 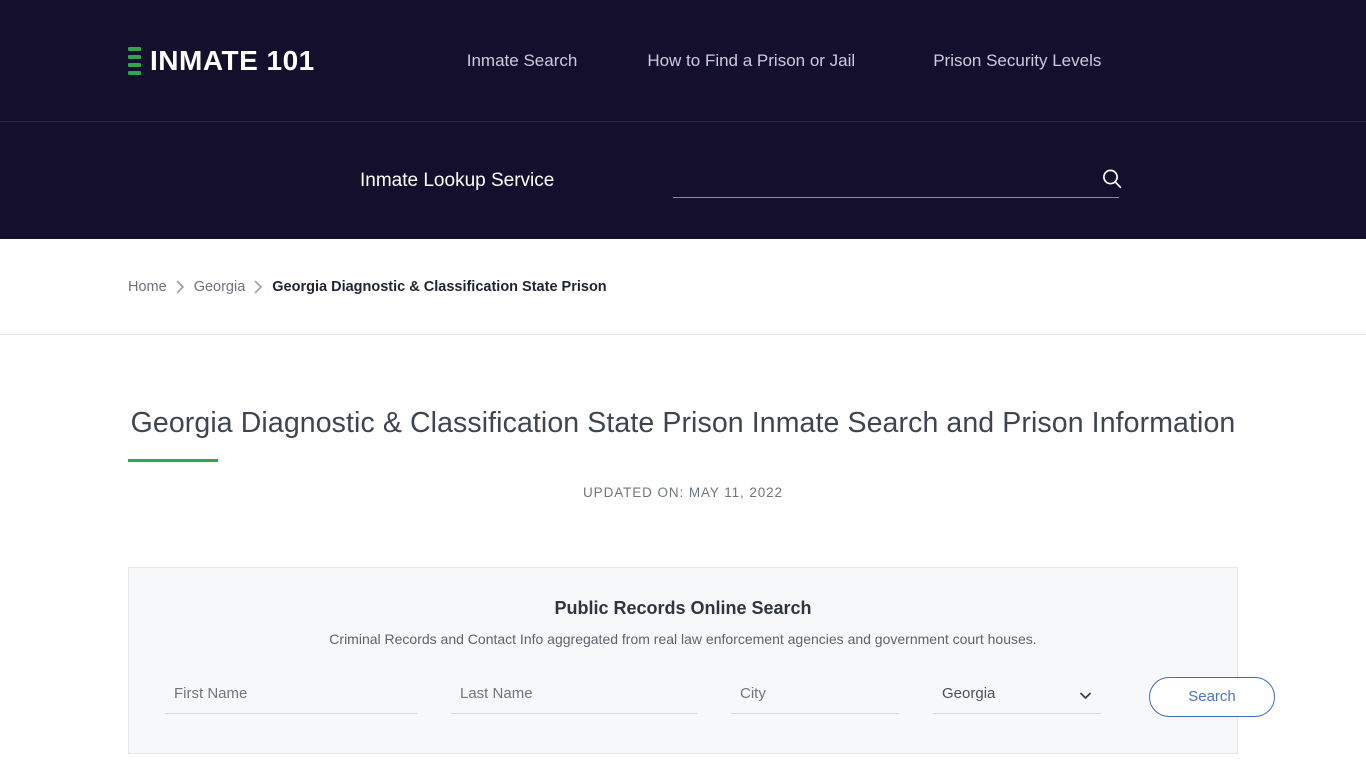 What do you see at coordinates (232, 60) in the screenshot?
I see `brand-name: INMATE 101` at bounding box center [232, 60].